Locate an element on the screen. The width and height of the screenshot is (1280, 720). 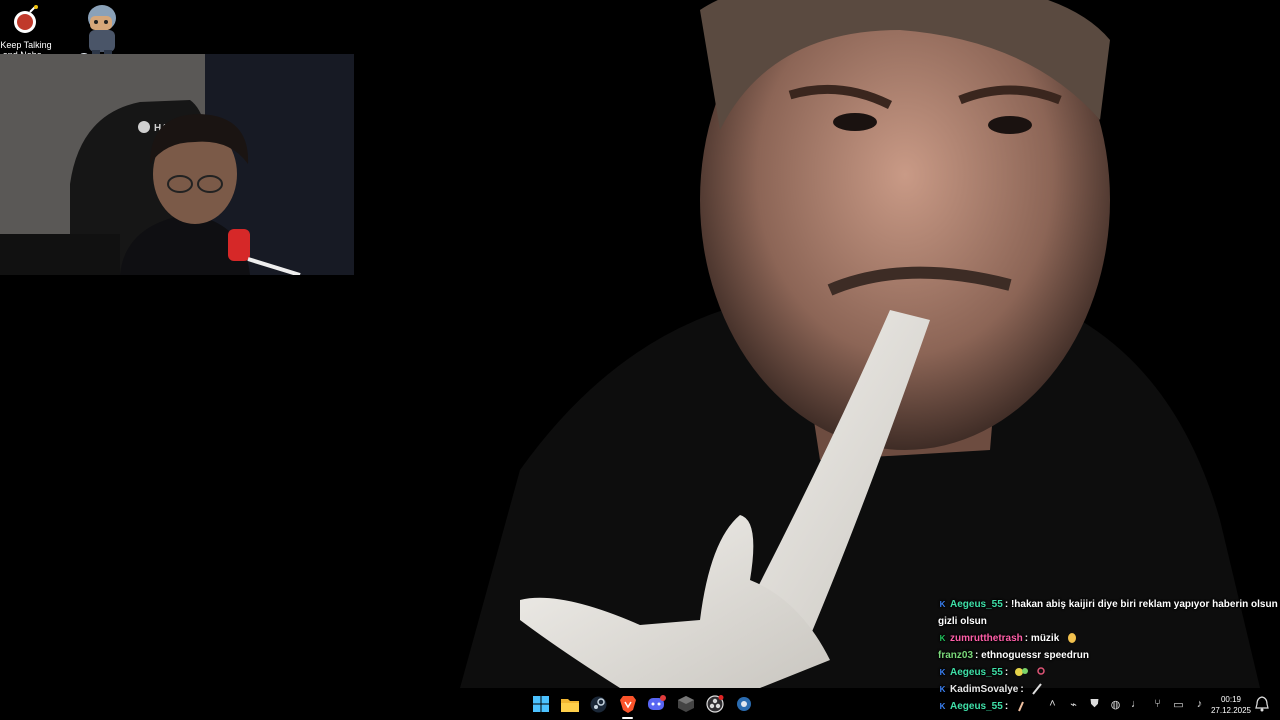
clock-date: 27.12.2025 is located at coordinates (1231, 710).